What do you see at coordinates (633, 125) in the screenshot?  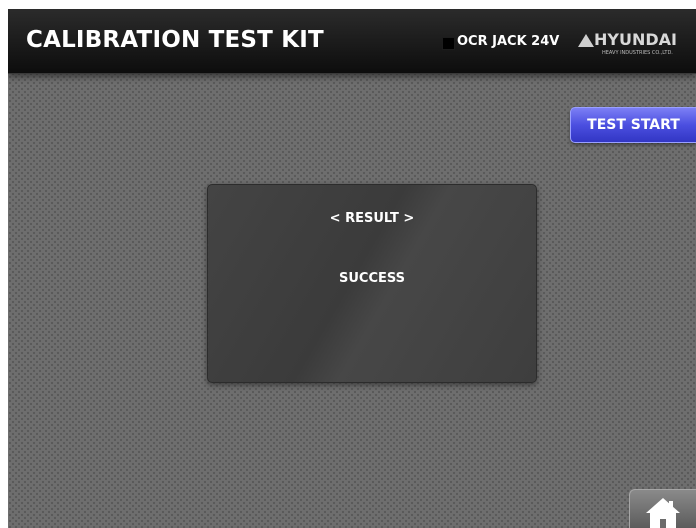 I see `test-start-button: TEST START` at bounding box center [633, 125].